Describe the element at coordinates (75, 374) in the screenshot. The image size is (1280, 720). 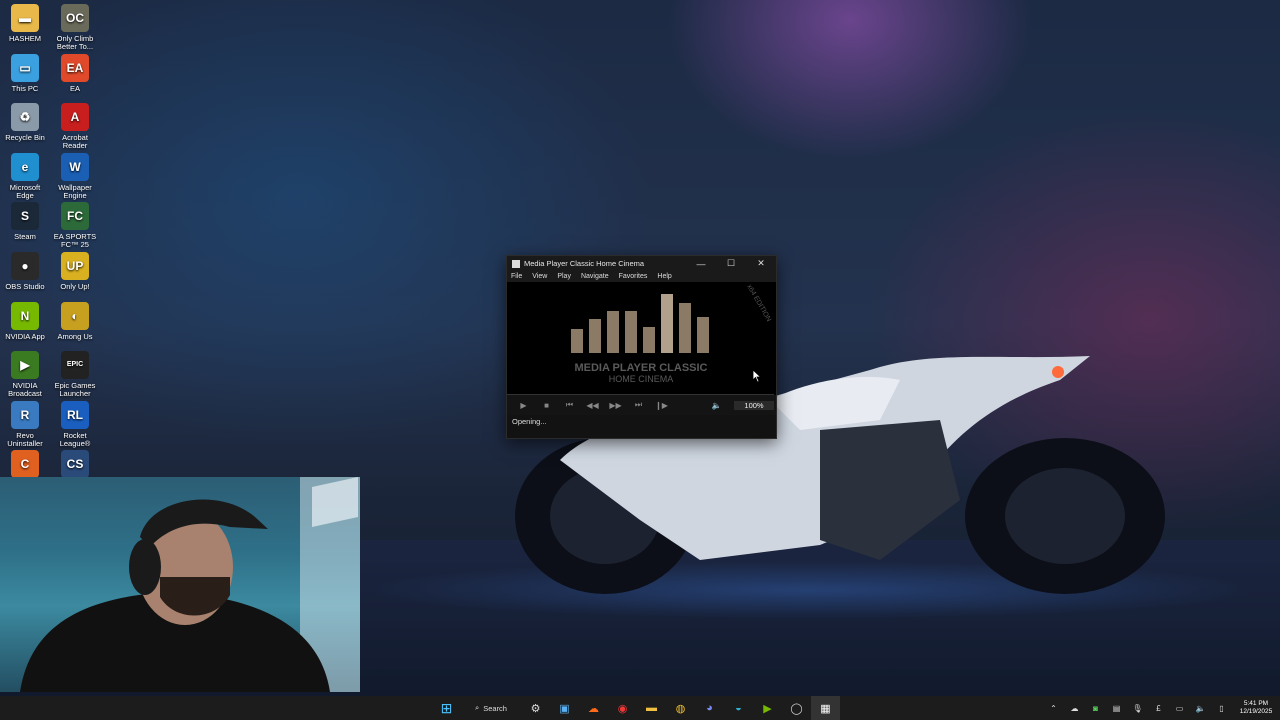
I see `desktop-icon: EPIC Epic Games Launcher` at that location.